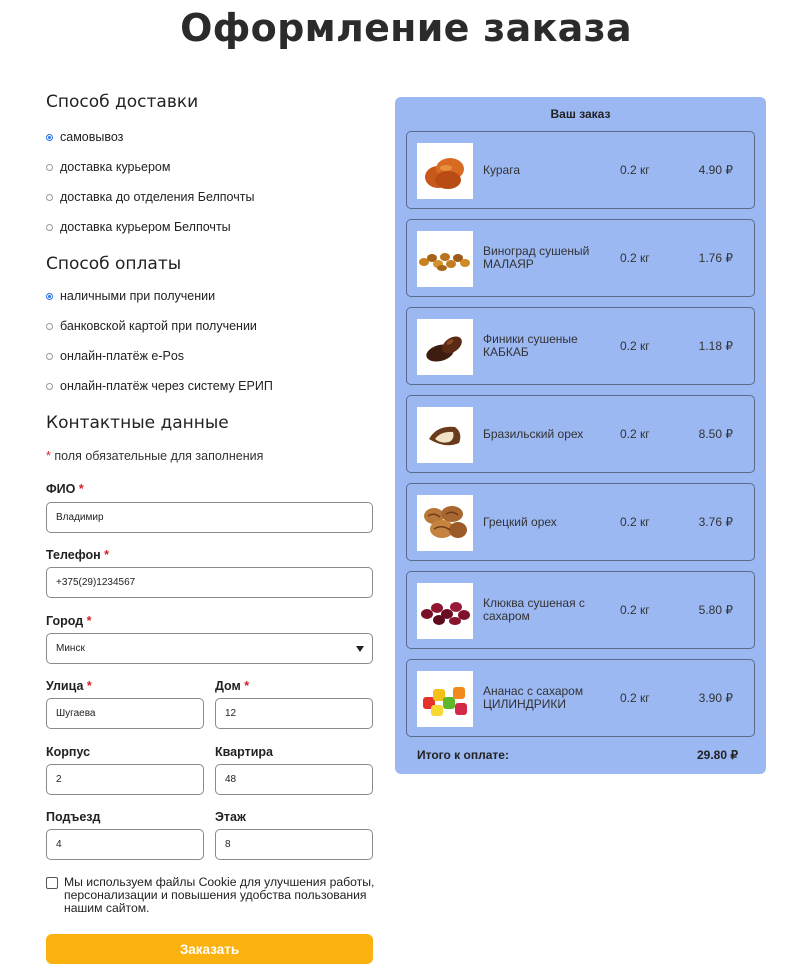 The height and width of the screenshot is (980, 800). I want to click on raisins-image, so click(445, 259).